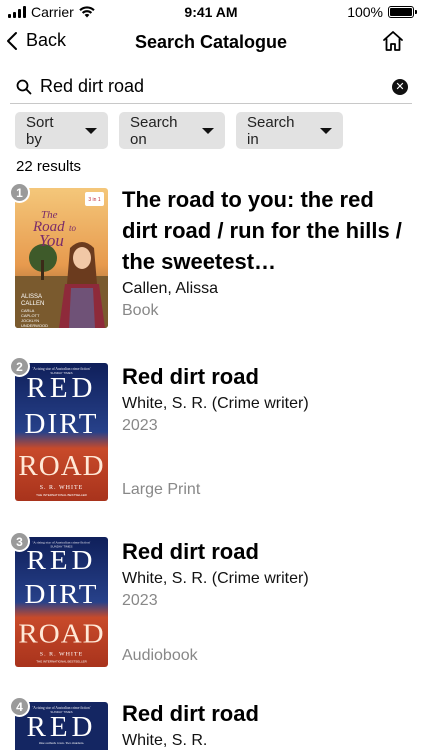 The width and height of the screenshot is (422, 750). What do you see at coordinates (61, 743) in the screenshot?
I see `cover-tagline: One outback town. Two murders.` at bounding box center [61, 743].